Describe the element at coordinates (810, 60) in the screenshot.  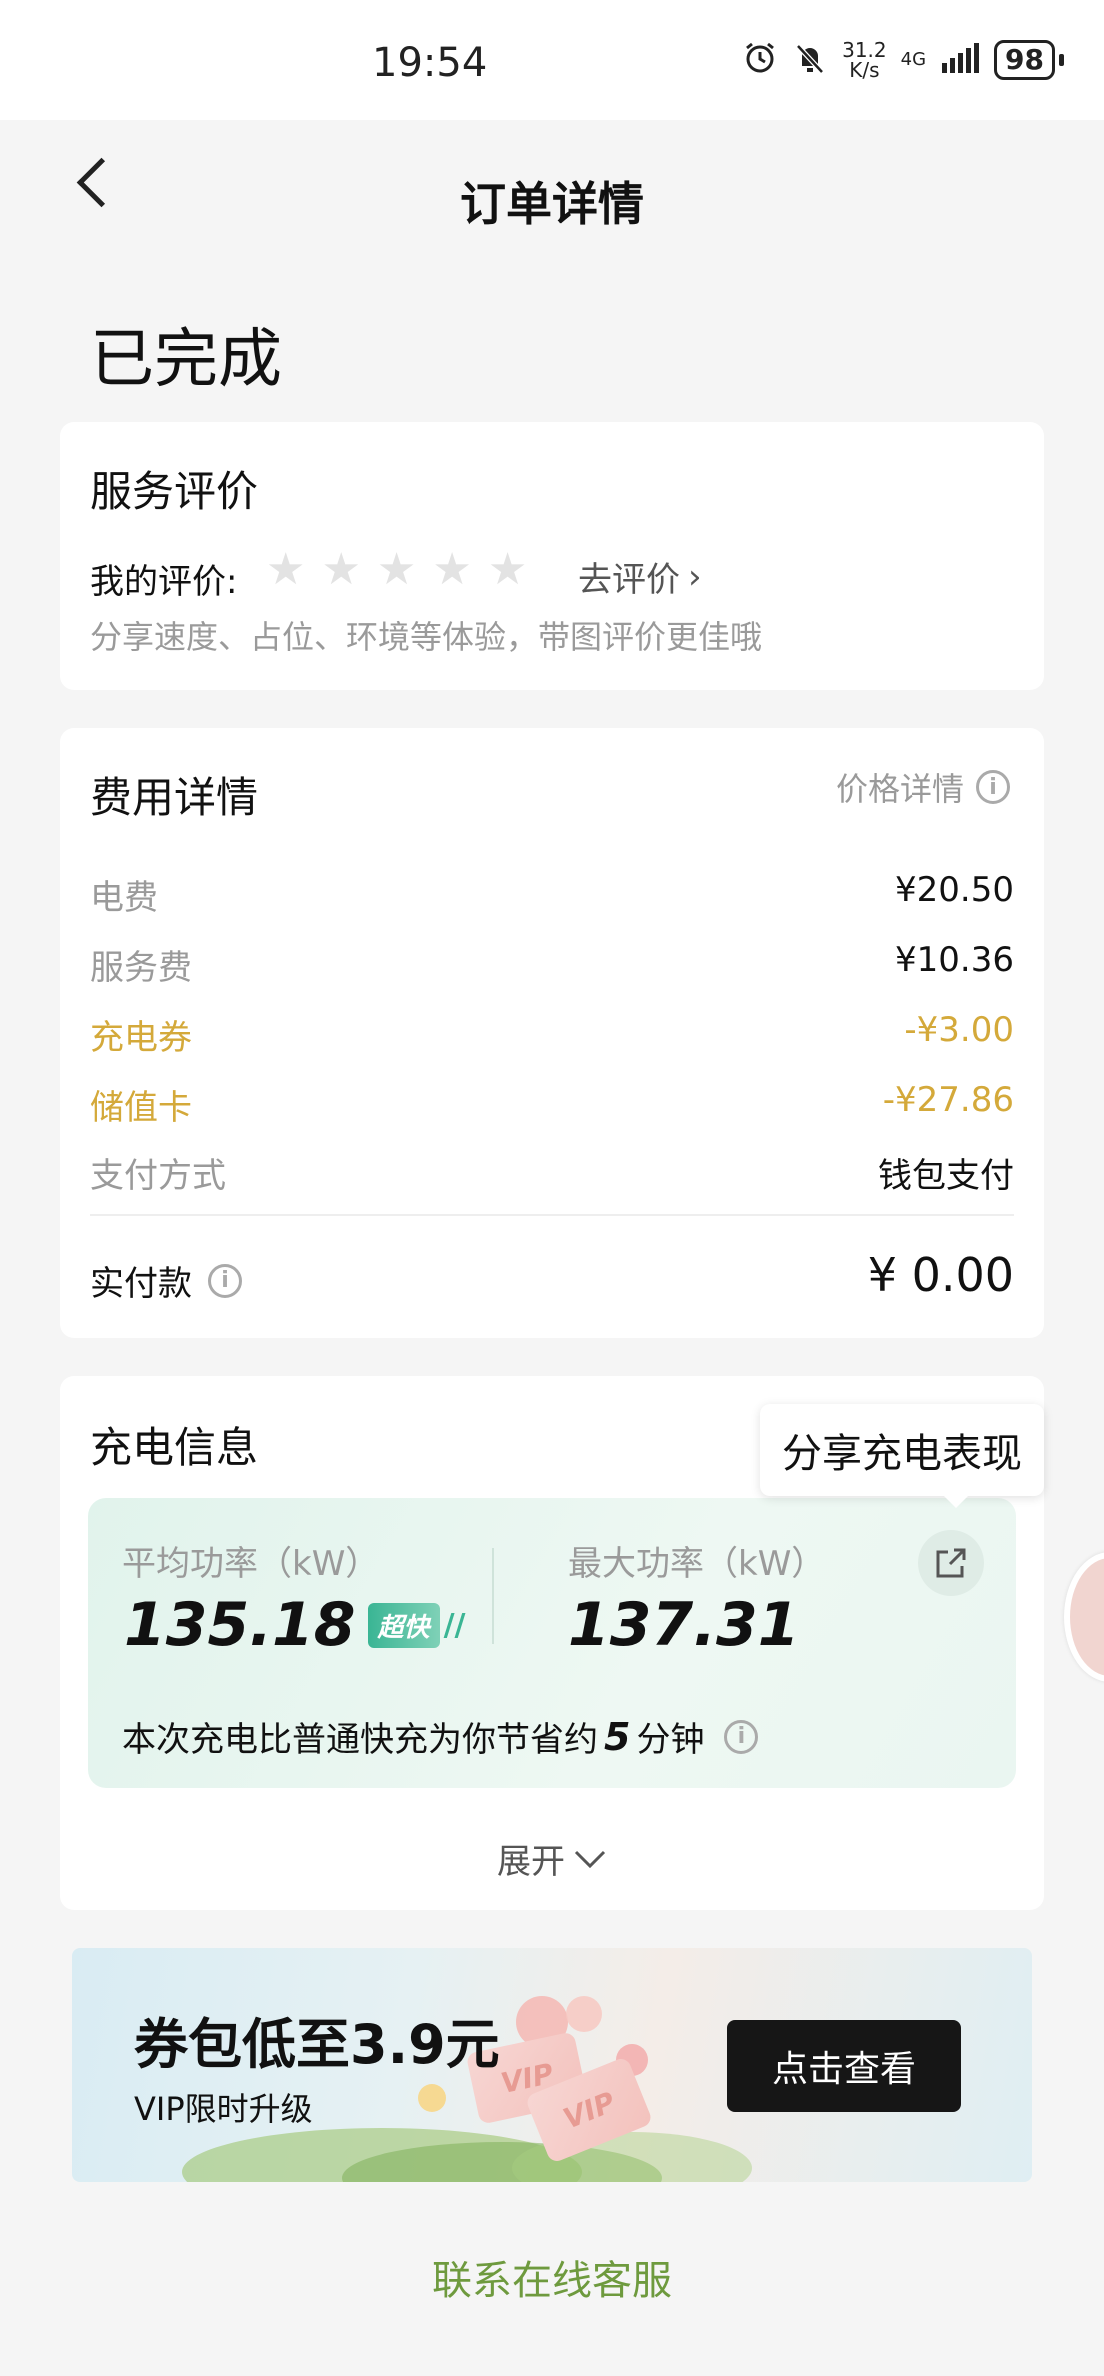
I see `mute-icon` at that location.